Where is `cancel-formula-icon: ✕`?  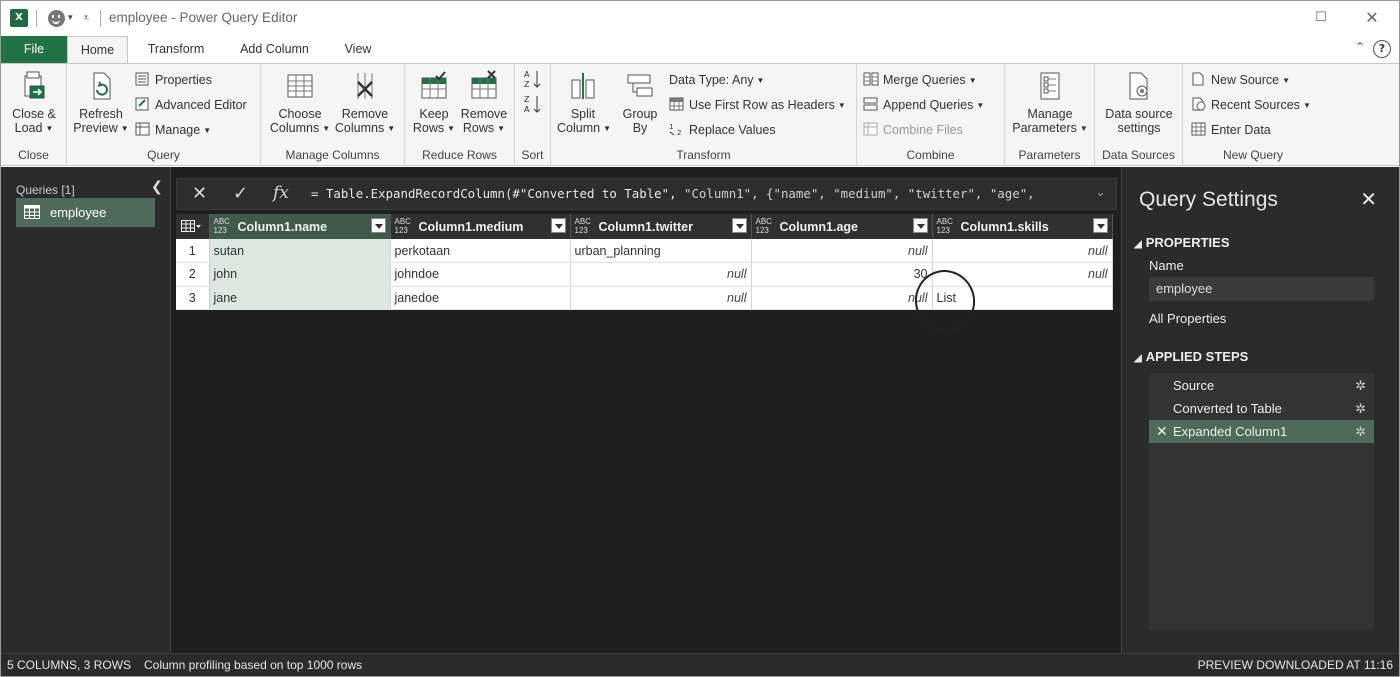
cancel-formula-icon: ✕ is located at coordinates (199, 193).